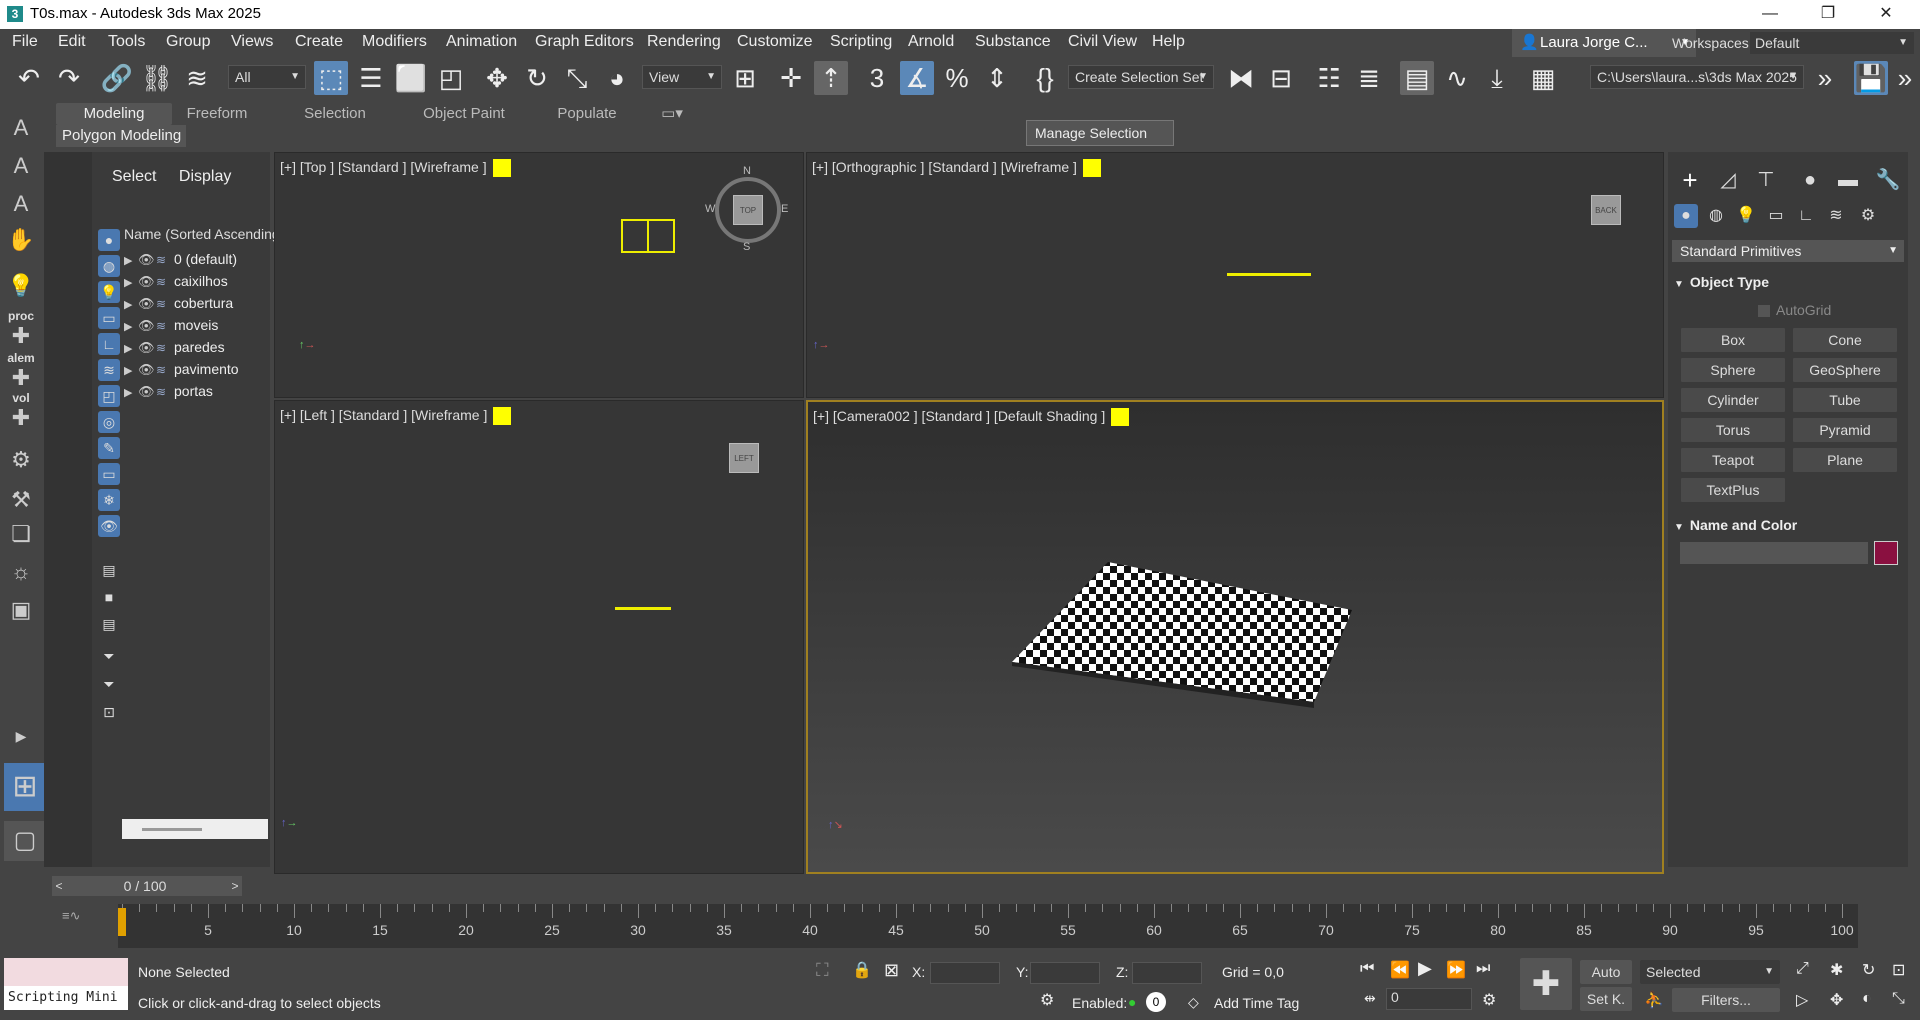  What do you see at coordinates (21, 418) in the screenshot?
I see `vol-add-icon: ✚` at bounding box center [21, 418].